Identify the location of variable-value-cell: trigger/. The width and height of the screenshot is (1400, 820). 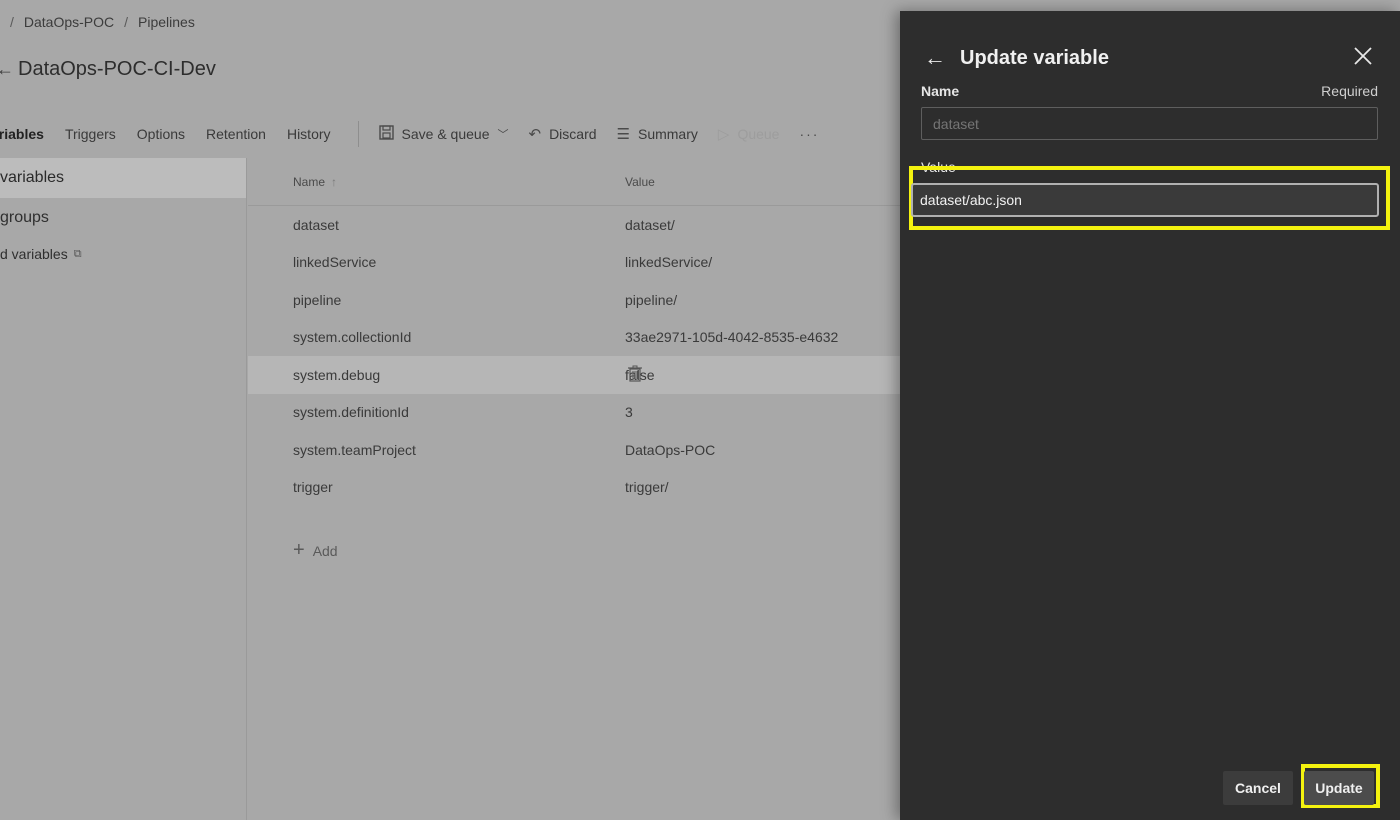
(762, 487).